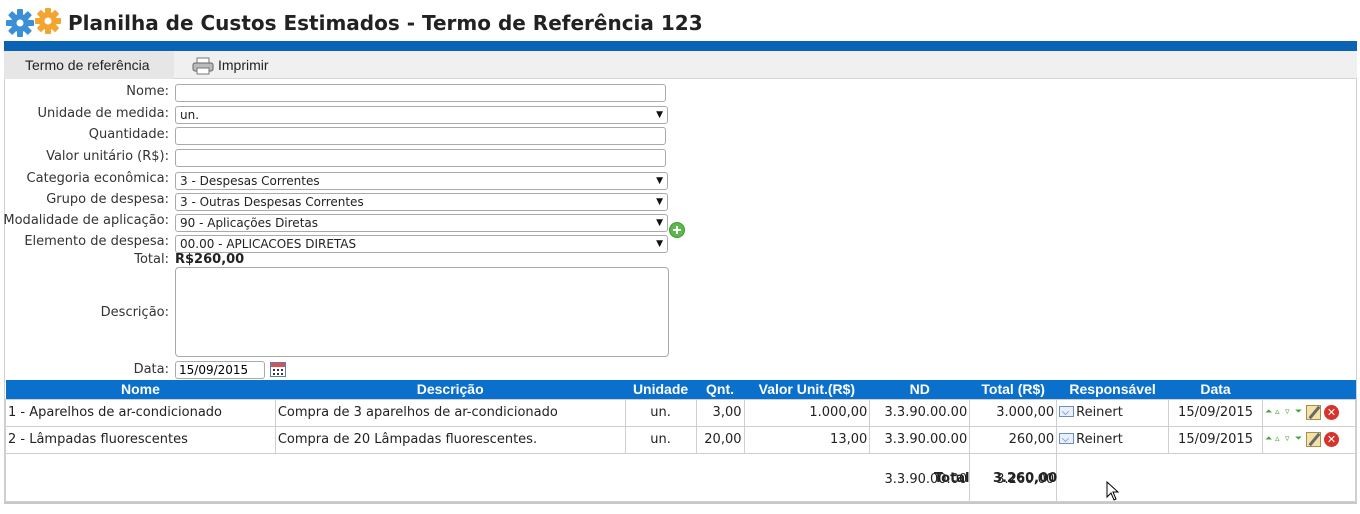  What do you see at coordinates (677, 230) in the screenshot?
I see `add-icon` at bounding box center [677, 230].